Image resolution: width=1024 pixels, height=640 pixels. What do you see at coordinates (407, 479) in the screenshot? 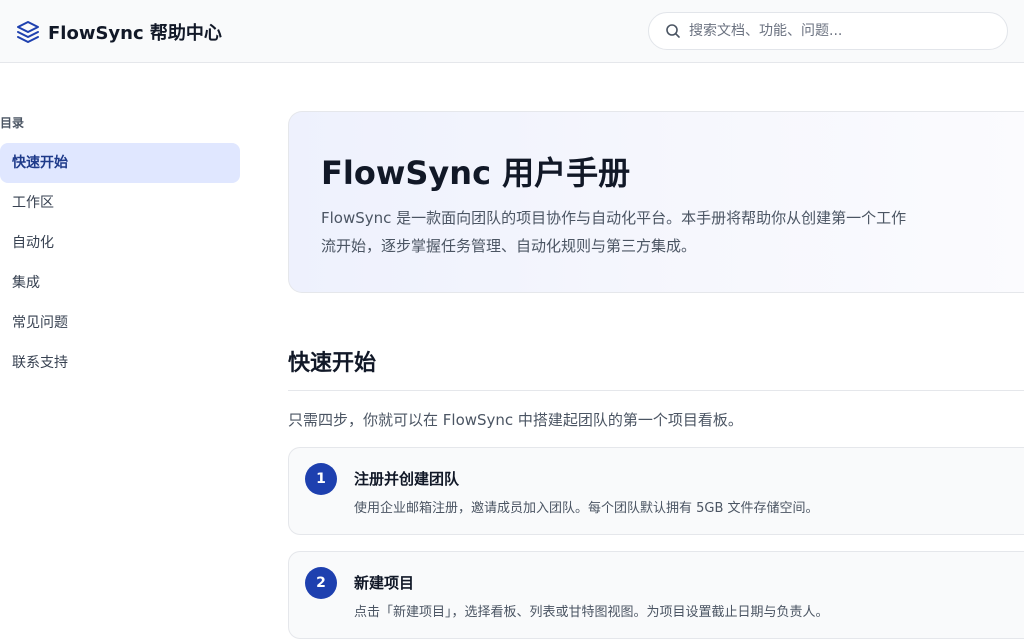
I see `step-title: 注册并创建团队` at bounding box center [407, 479].